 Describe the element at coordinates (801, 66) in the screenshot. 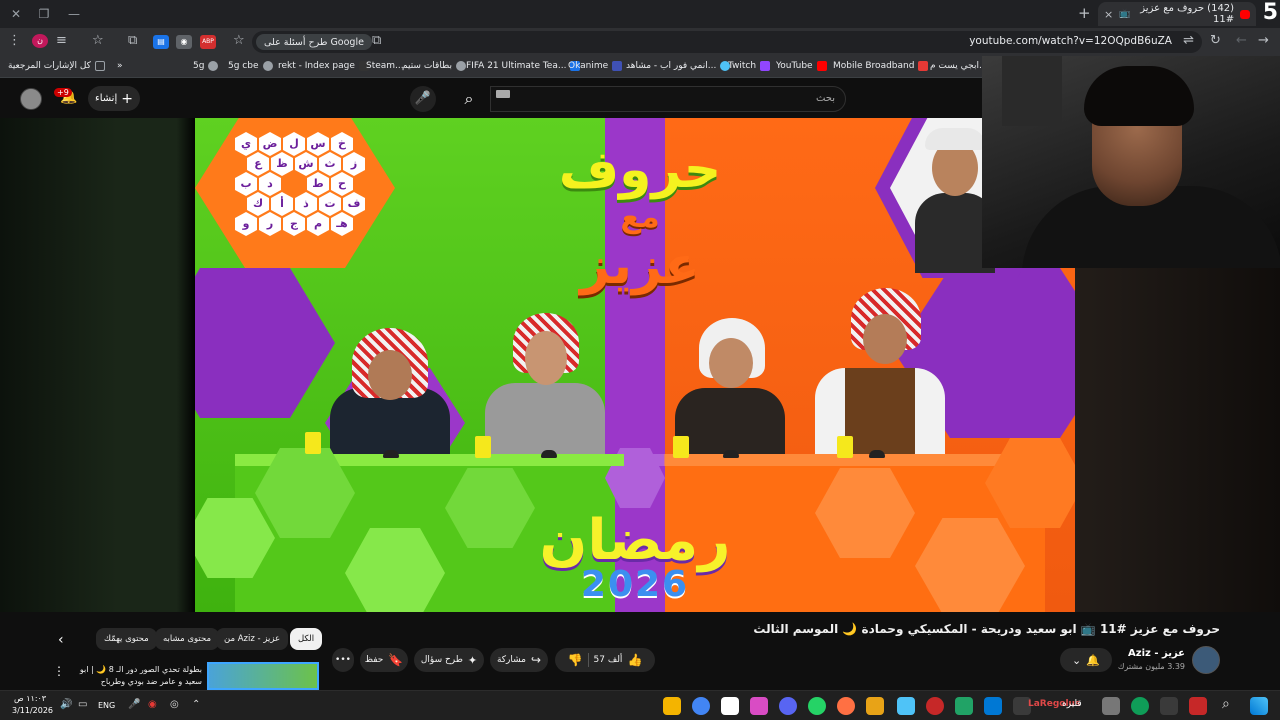

I see `bookmark-item: YouTube` at that location.